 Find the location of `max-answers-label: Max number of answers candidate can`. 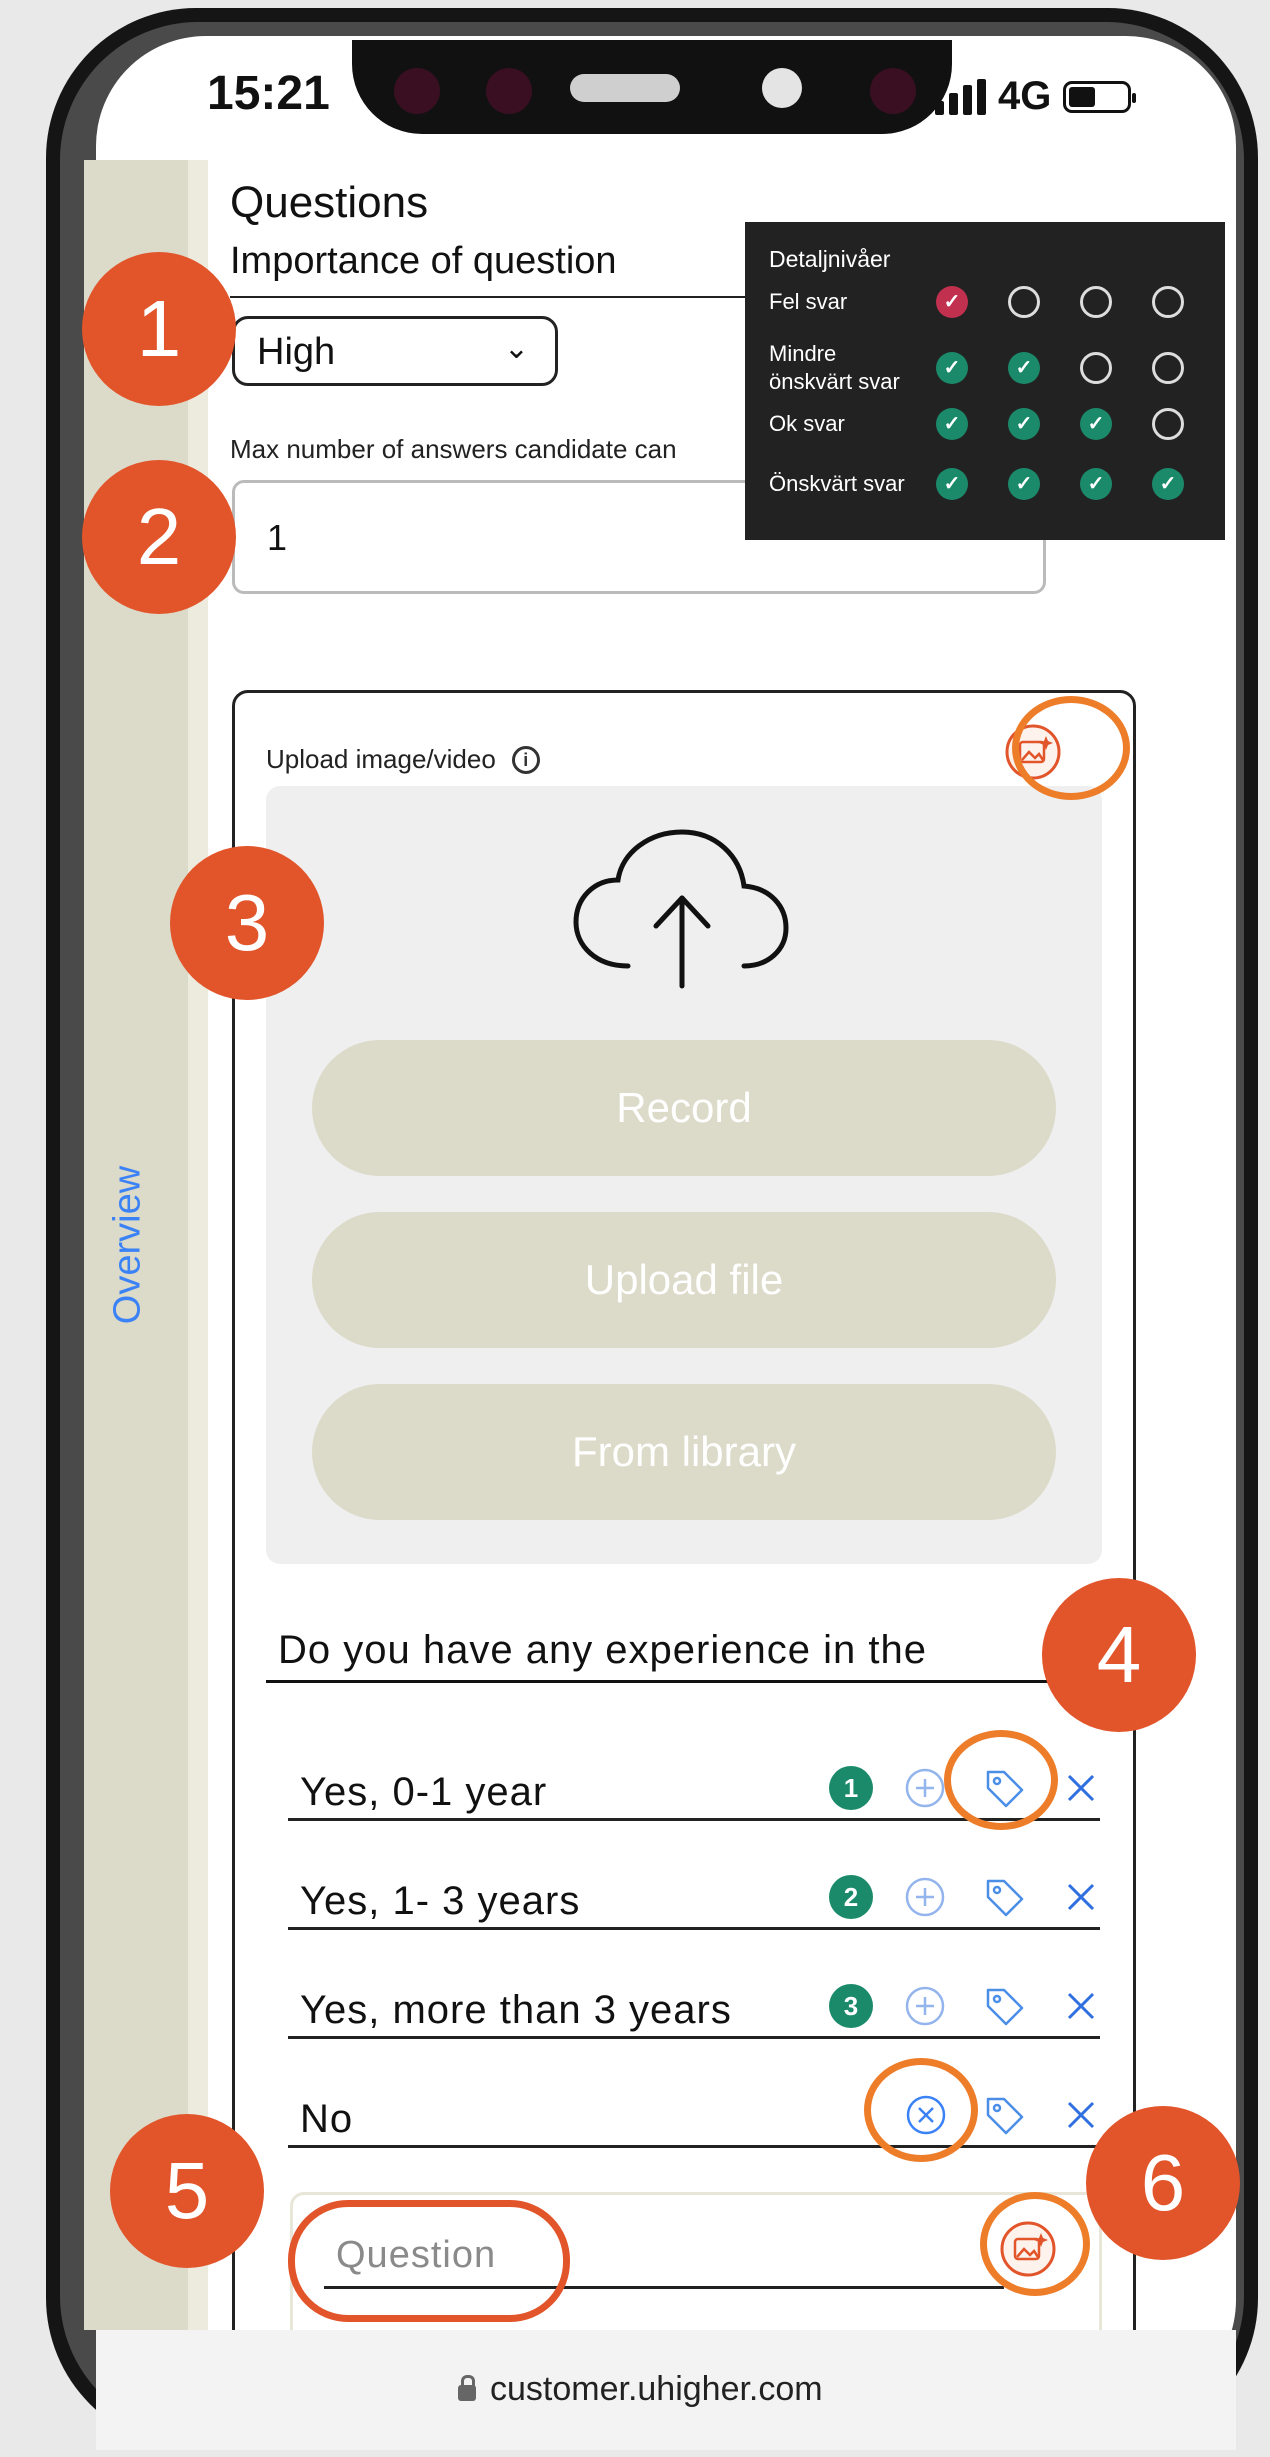

max-answers-label: Max number of answers candidate can is located at coordinates (453, 449).